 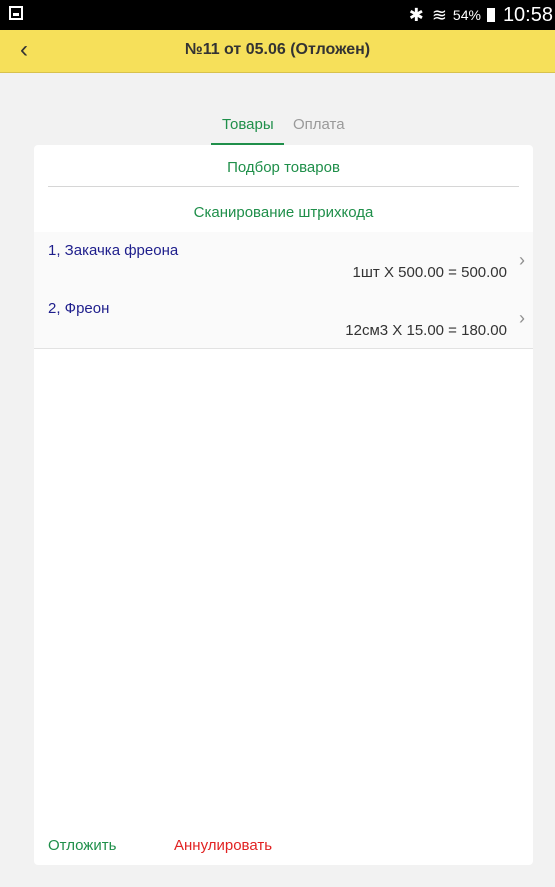 I want to click on battery-percent: 54%, so click(x=466, y=15).